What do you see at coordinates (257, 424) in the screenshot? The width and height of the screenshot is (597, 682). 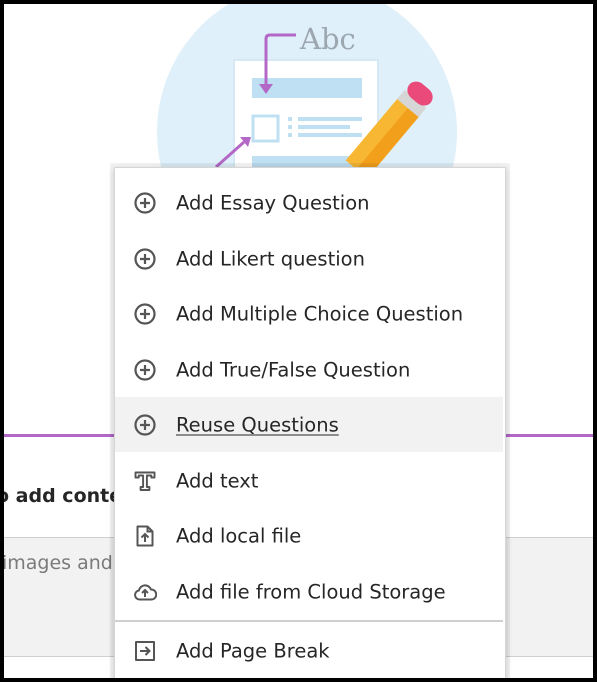 I see `menu-item-label: Reuse Questions` at bounding box center [257, 424].